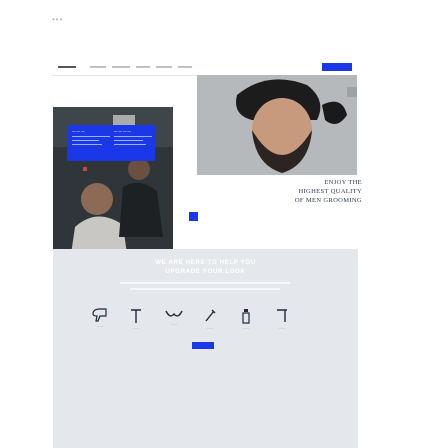  I want to click on bottle-icon, so click(246, 316).